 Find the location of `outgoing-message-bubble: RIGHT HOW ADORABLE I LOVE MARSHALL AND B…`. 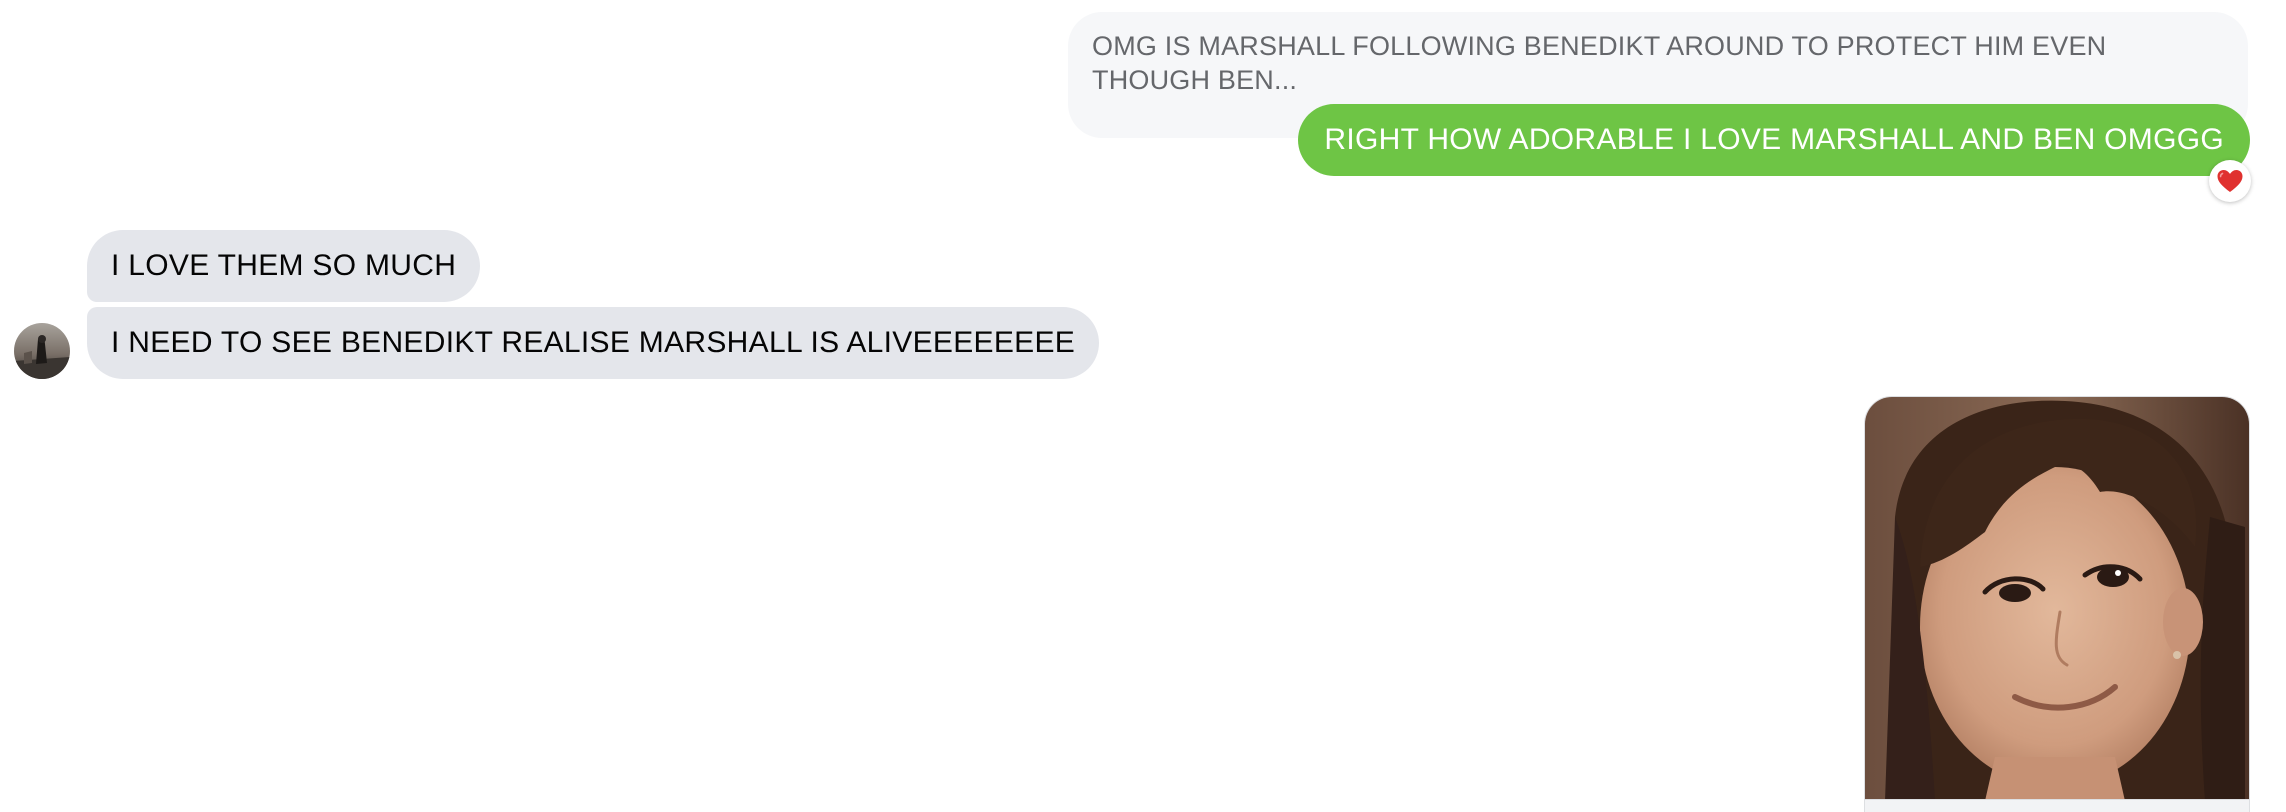

outgoing-message-bubble: RIGHT HOW ADORABLE I LOVE MARSHALL AND B… is located at coordinates (1774, 140).